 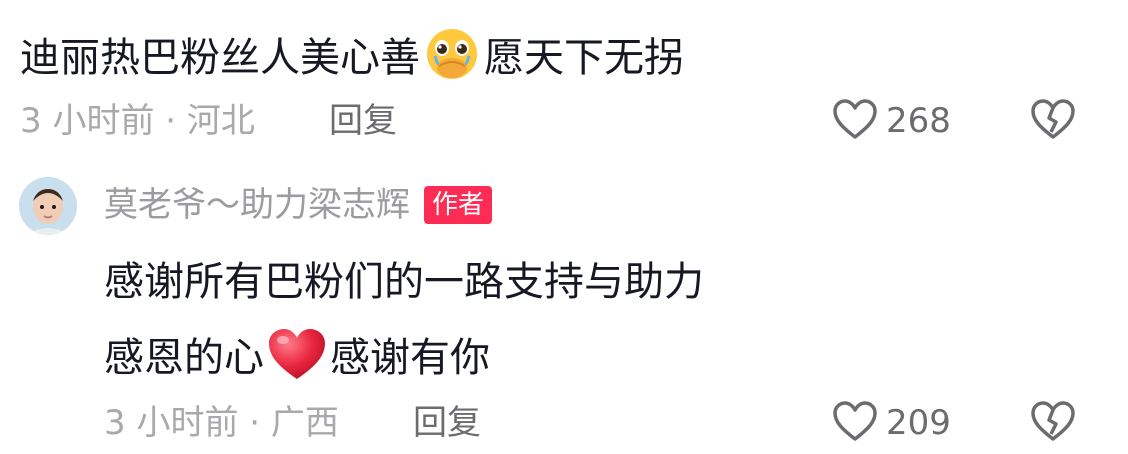 I want to click on pleading-face-icon, so click(x=452, y=57).